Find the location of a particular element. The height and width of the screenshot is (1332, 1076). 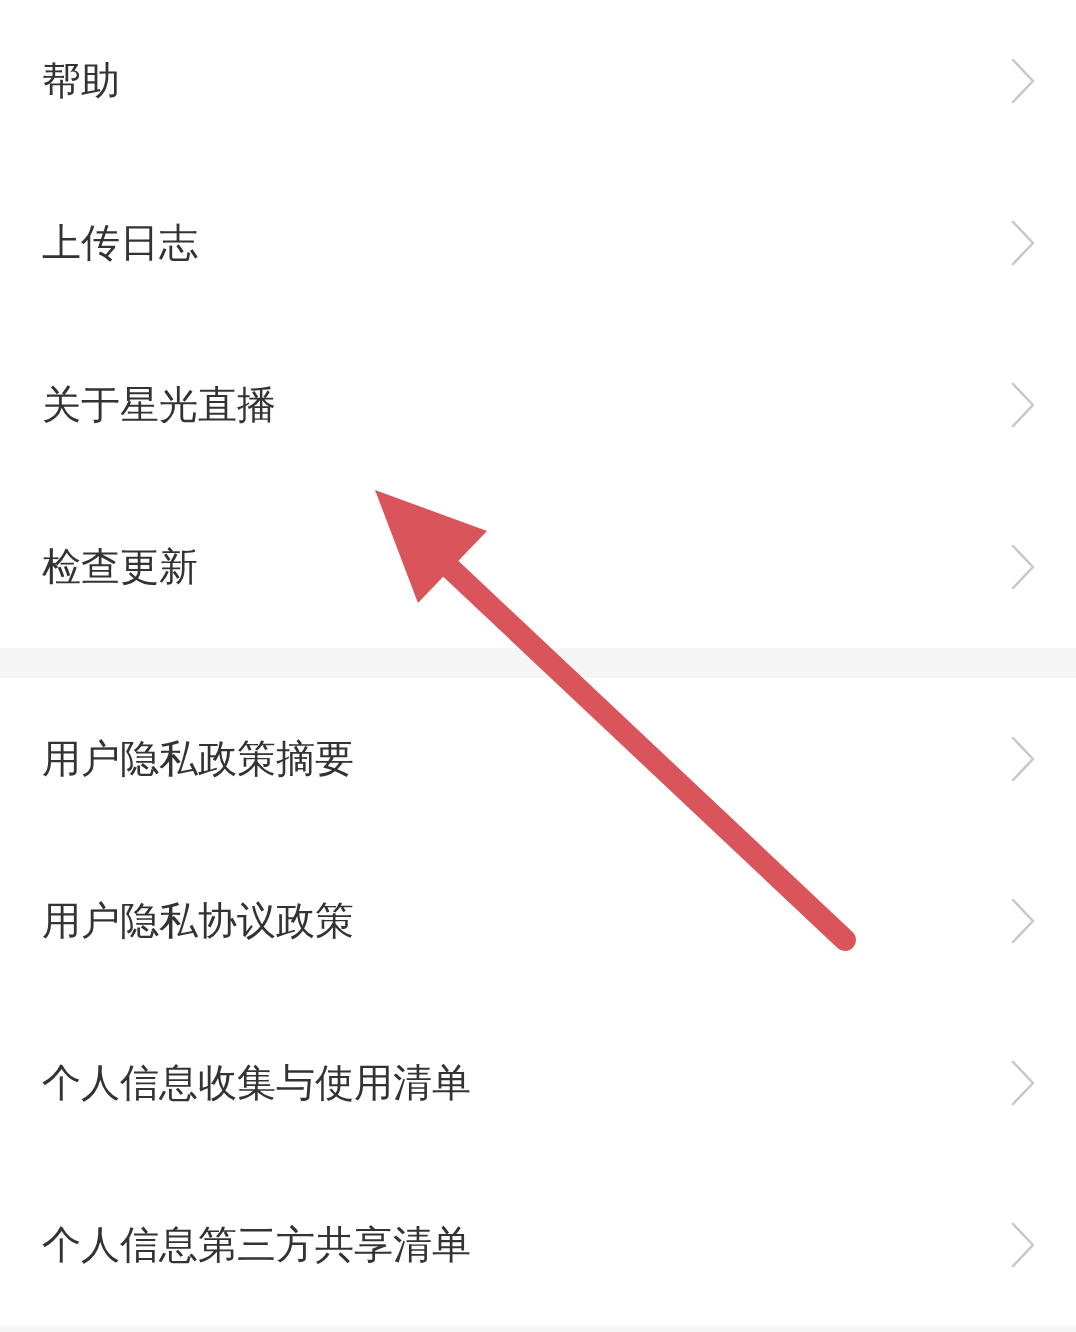

menu-item: 个人信息第三方共享清单 is located at coordinates (256, 1245).